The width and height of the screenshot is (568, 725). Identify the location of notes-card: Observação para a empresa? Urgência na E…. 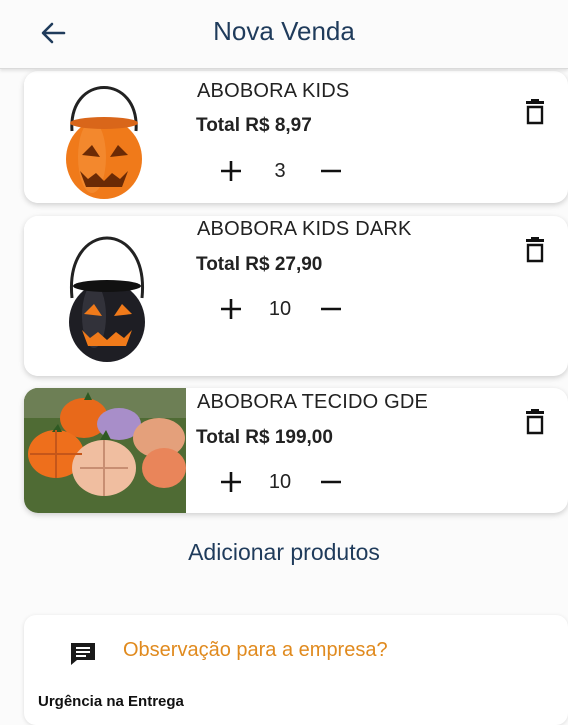
(296, 670).